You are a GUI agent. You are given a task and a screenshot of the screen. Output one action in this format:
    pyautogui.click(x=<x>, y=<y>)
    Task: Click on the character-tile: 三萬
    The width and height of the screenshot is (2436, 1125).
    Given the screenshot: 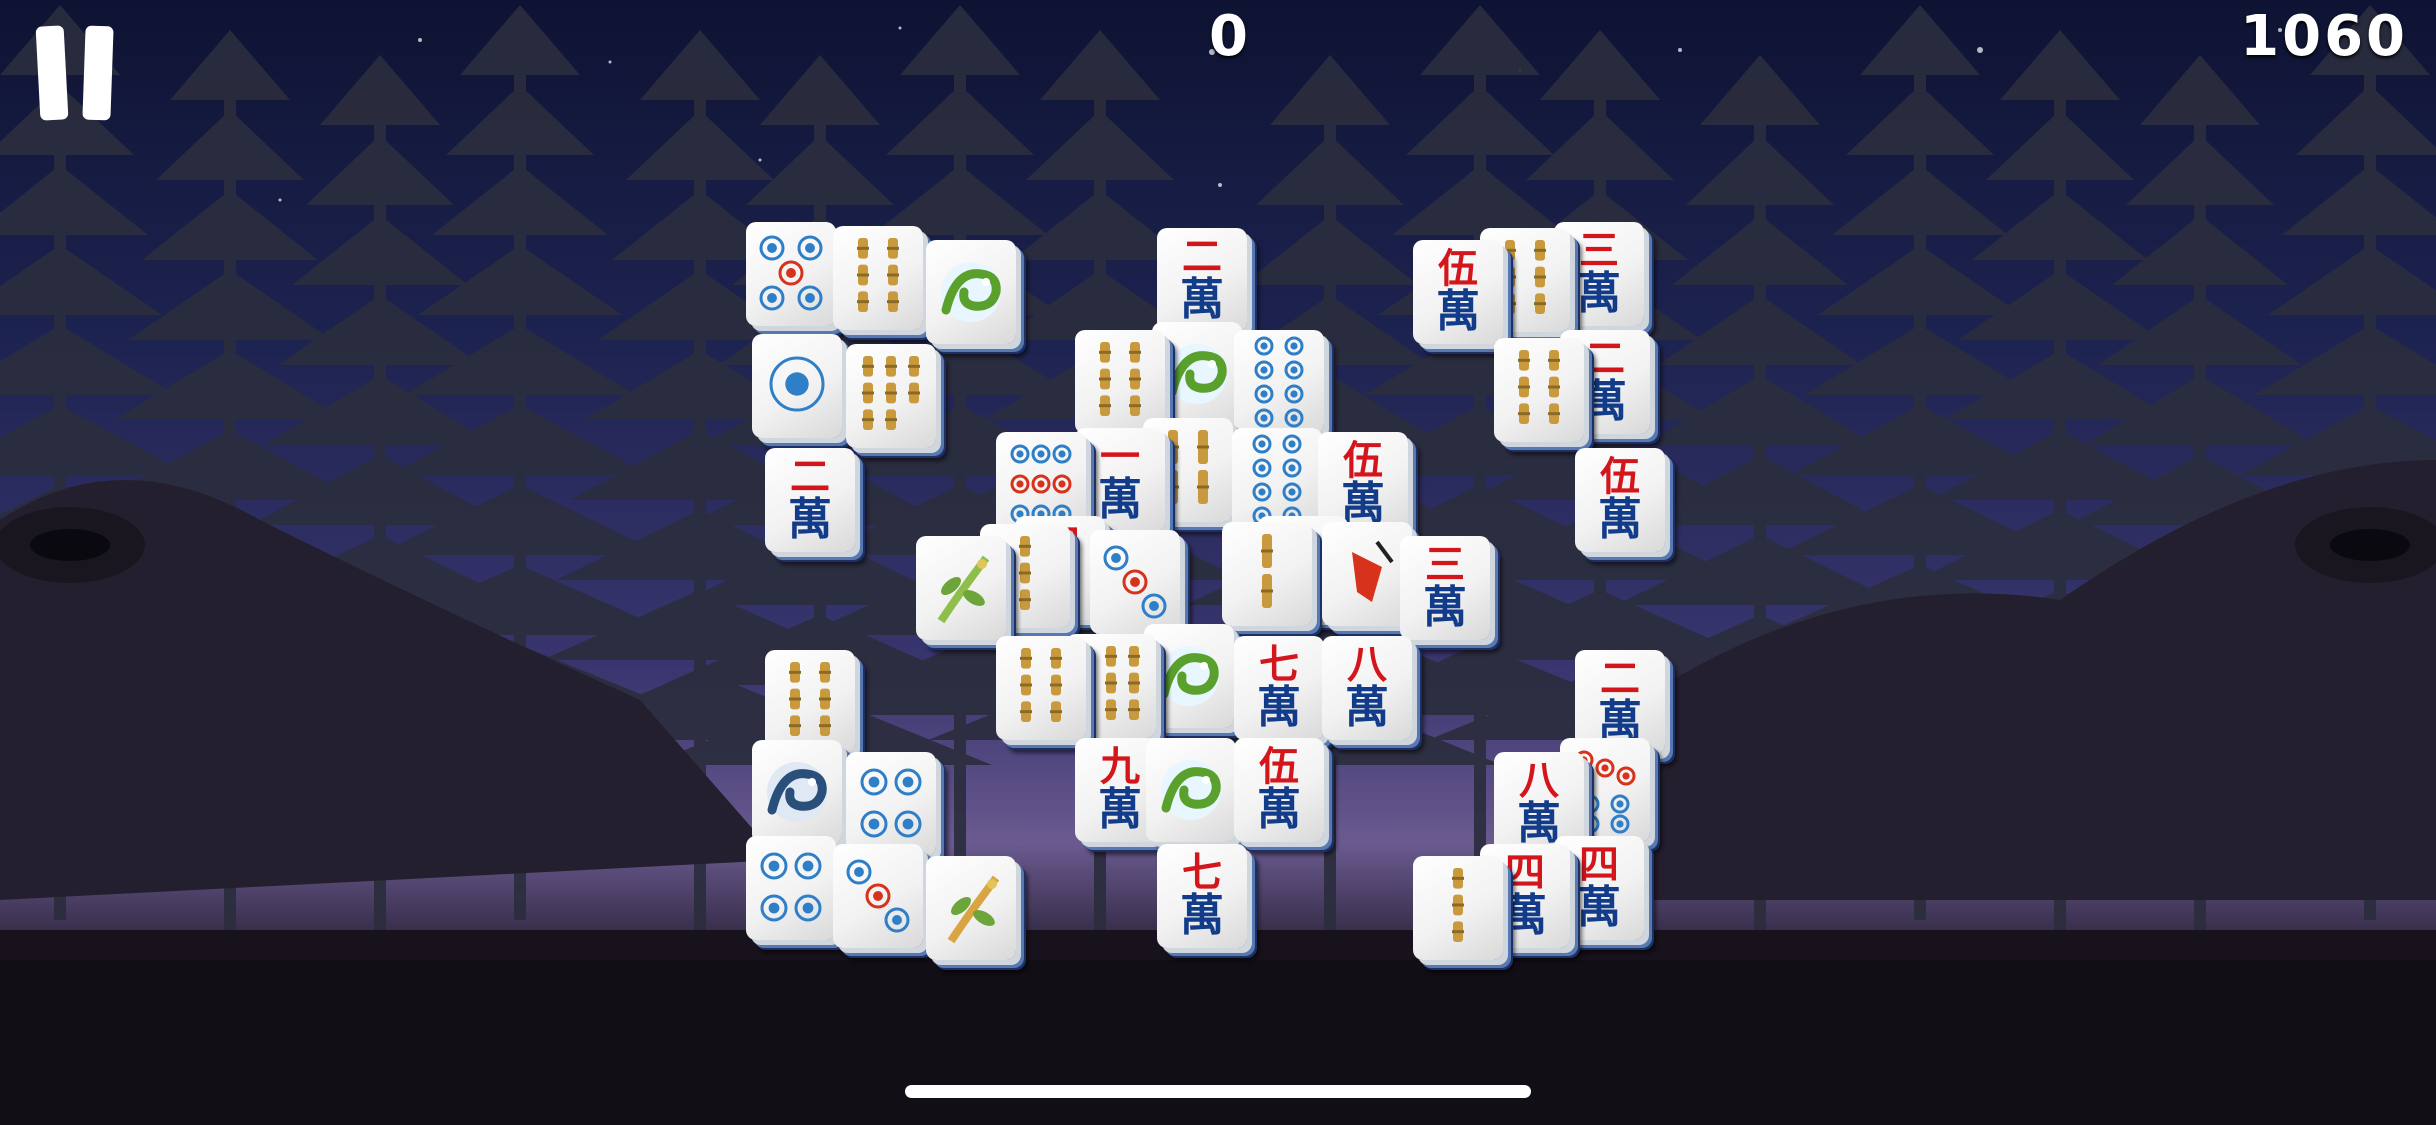 What is the action you would take?
    pyautogui.click(x=1445, y=588)
    